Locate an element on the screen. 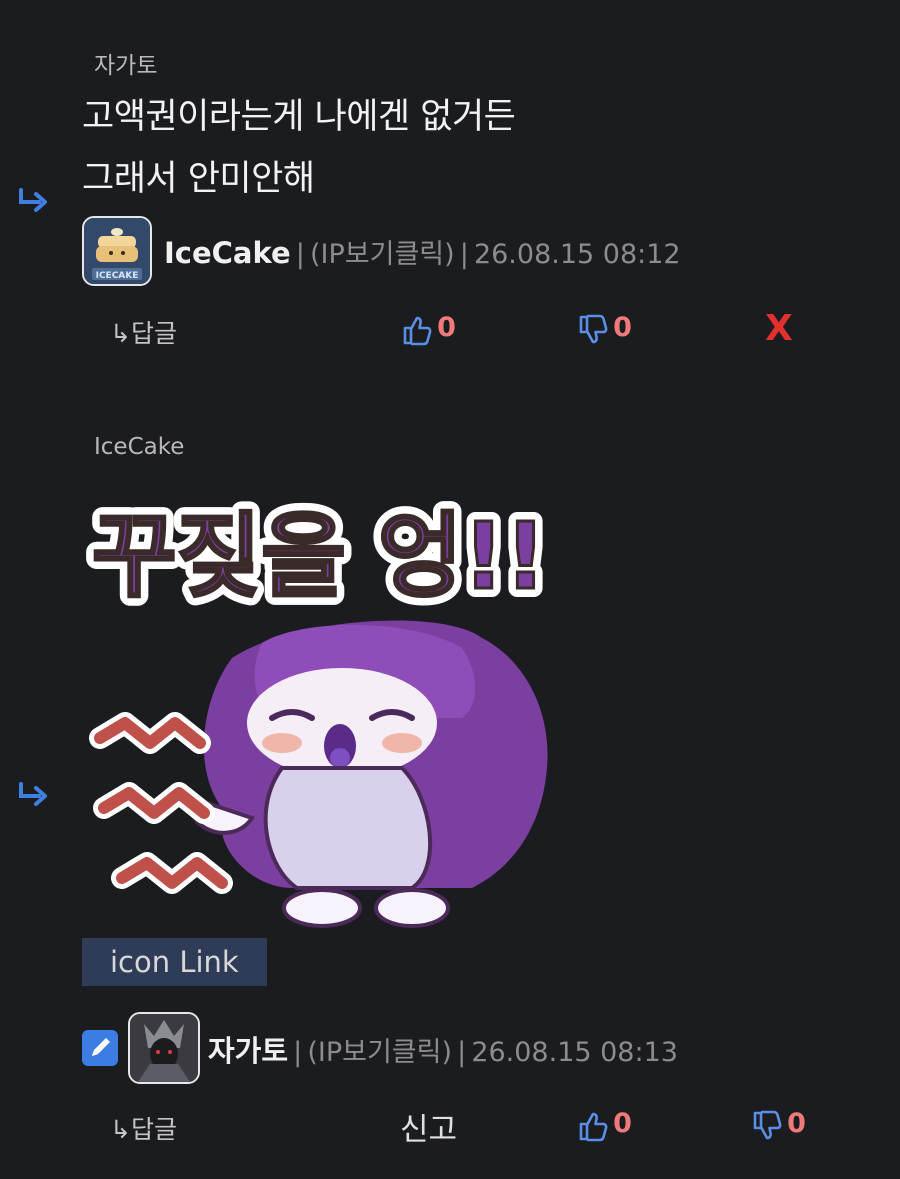 Image resolution: width=900 pixels, height=1179 pixels. timestamp: 26.08.15 08:13 is located at coordinates (574, 1052).